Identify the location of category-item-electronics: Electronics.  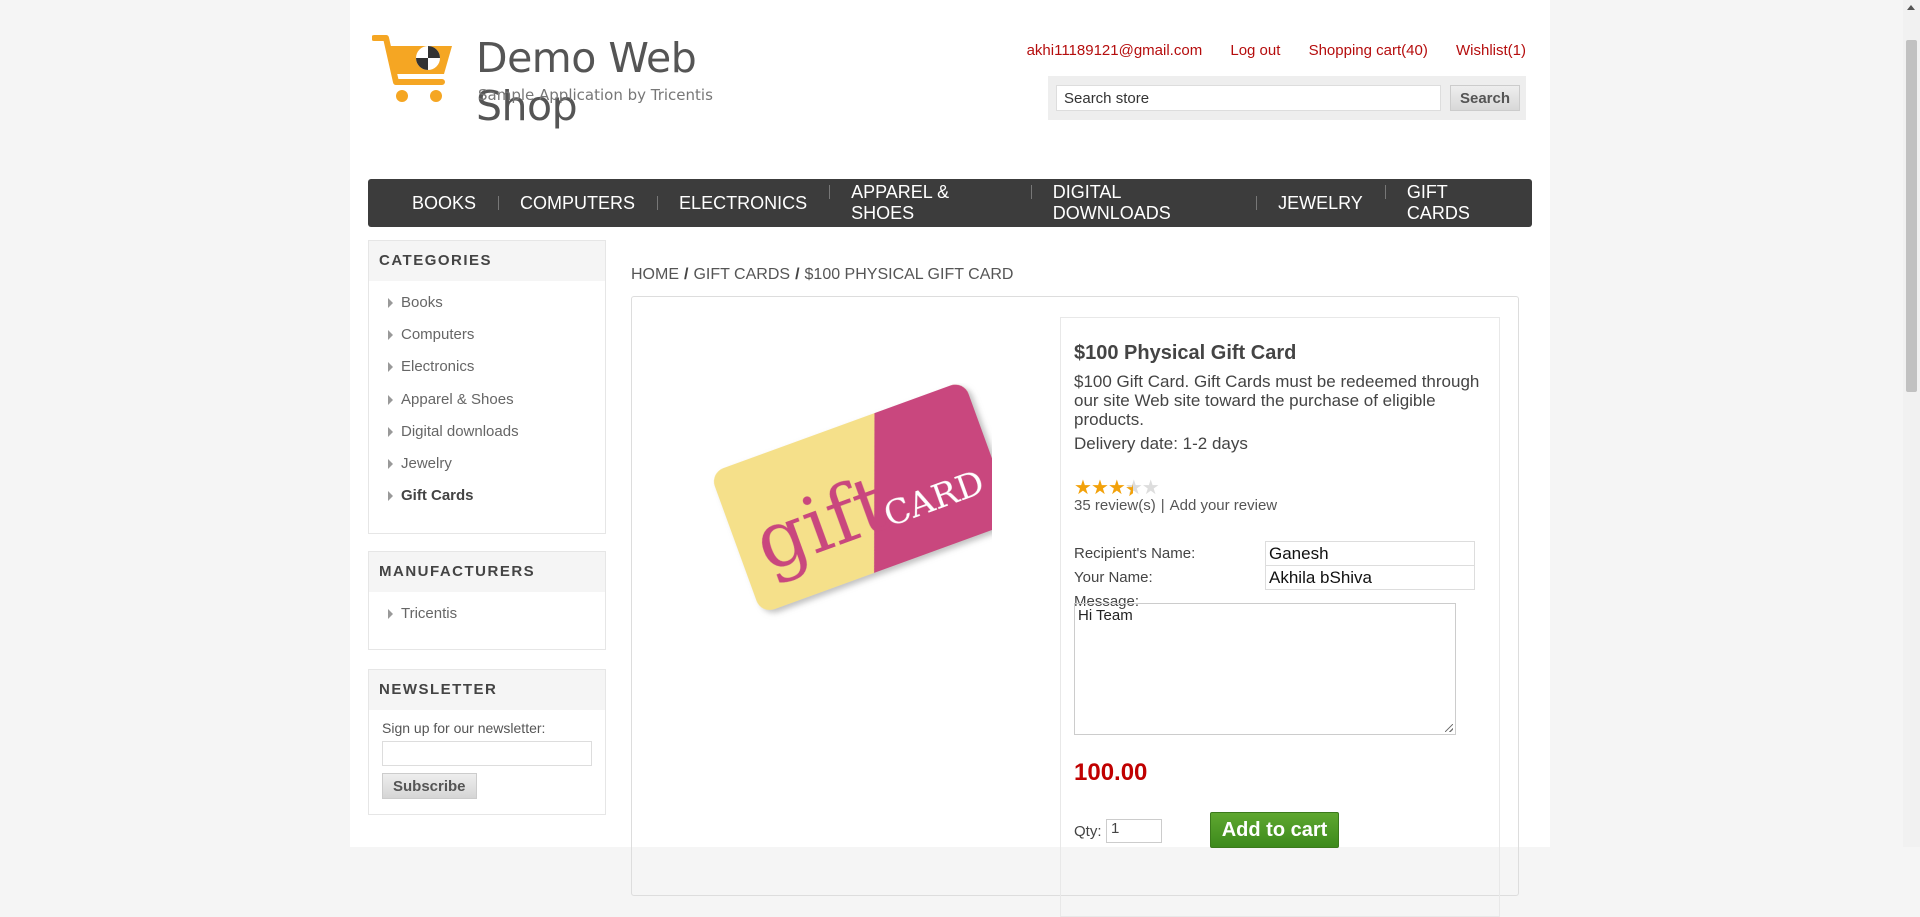
(496, 367).